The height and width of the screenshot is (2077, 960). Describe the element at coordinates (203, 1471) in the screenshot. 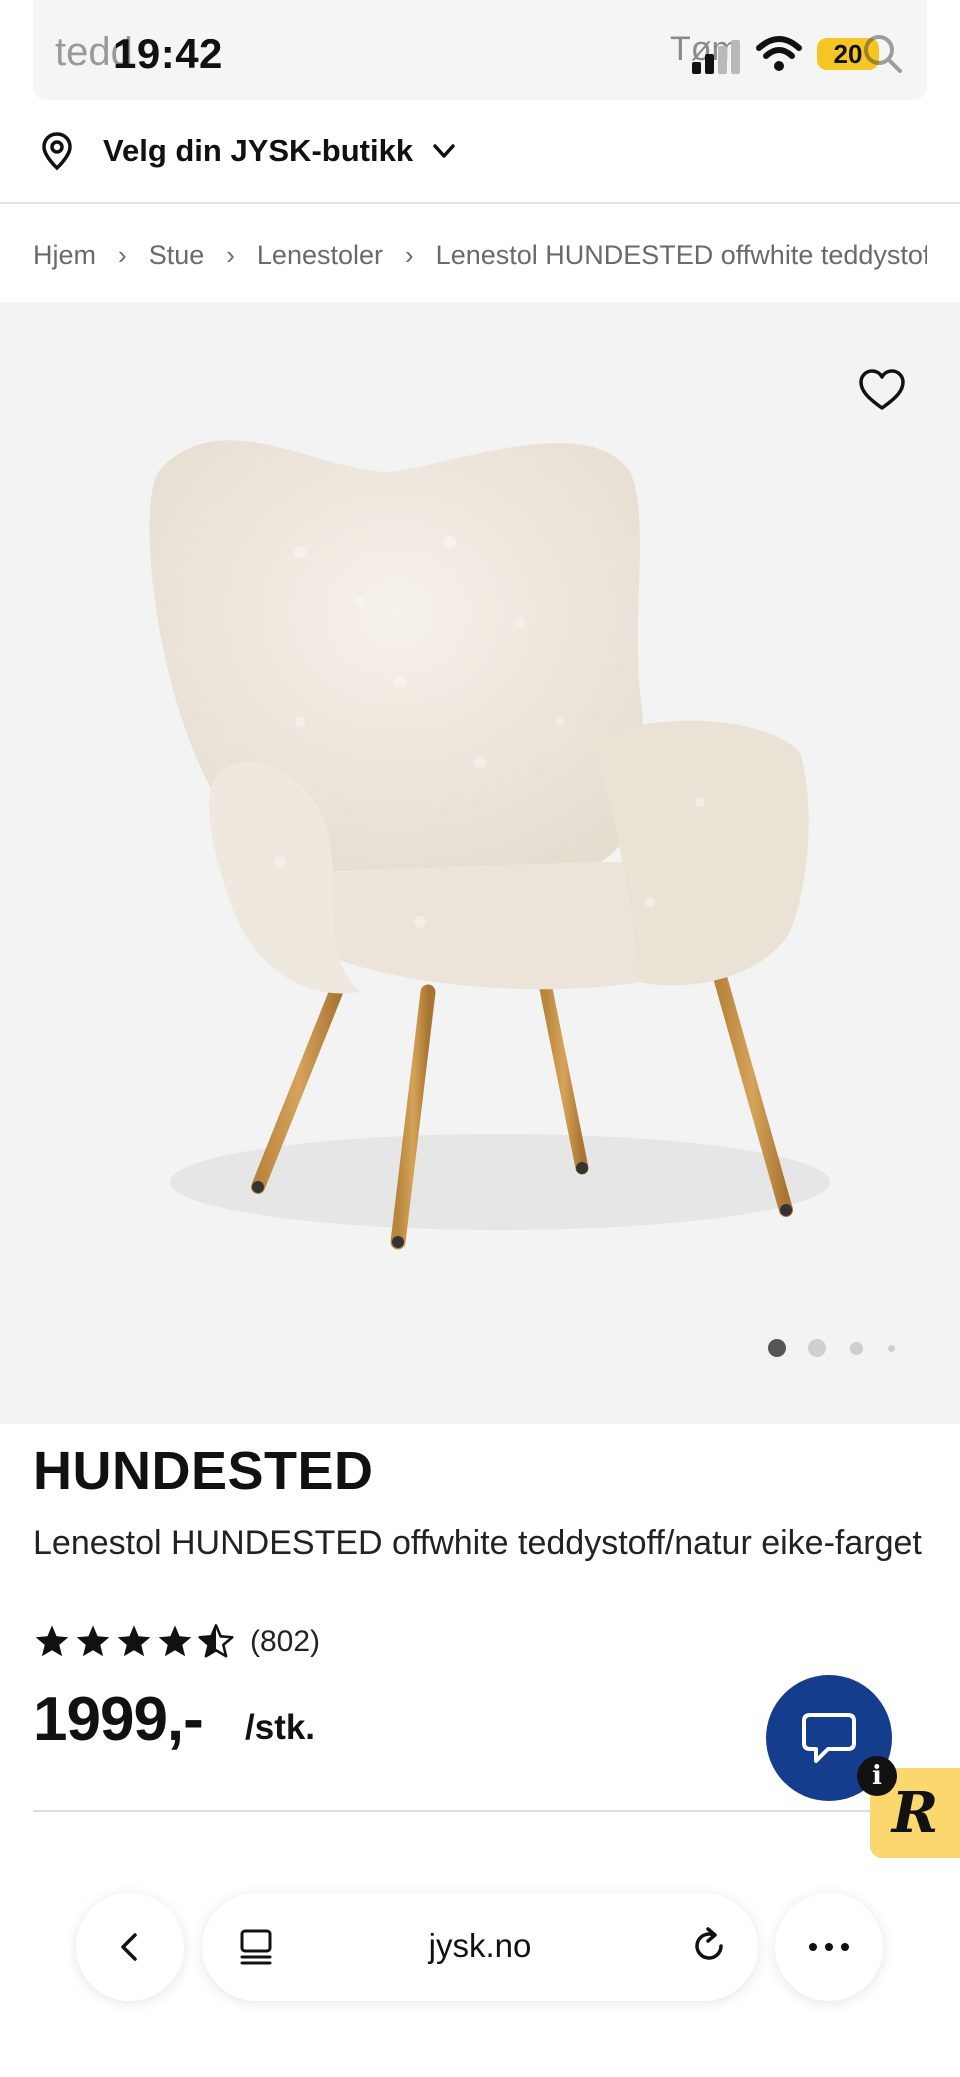

I see `product-brand: HUNDESTED` at that location.